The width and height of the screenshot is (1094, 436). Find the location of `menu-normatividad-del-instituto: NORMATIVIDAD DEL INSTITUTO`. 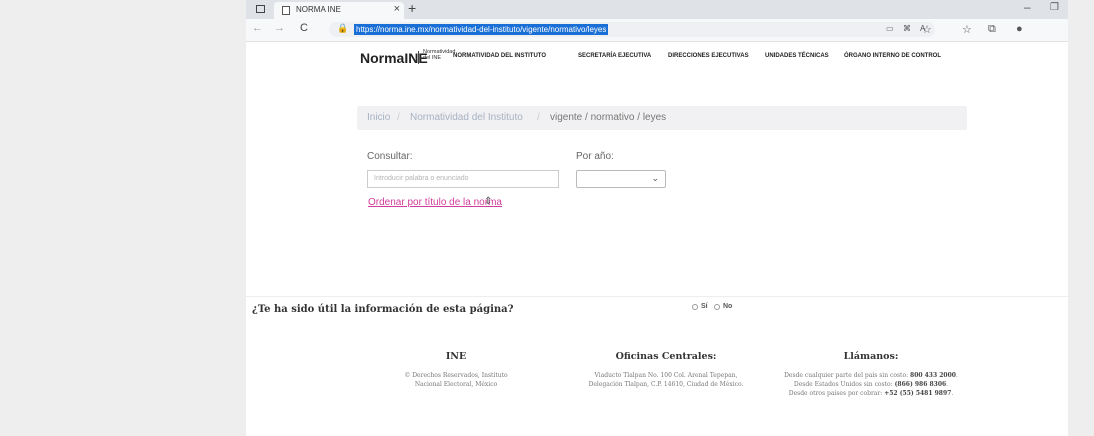

menu-normatividad-del-instituto: NORMATIVIDAD DEL INSTITUTO is located at coordinates (499, 56).